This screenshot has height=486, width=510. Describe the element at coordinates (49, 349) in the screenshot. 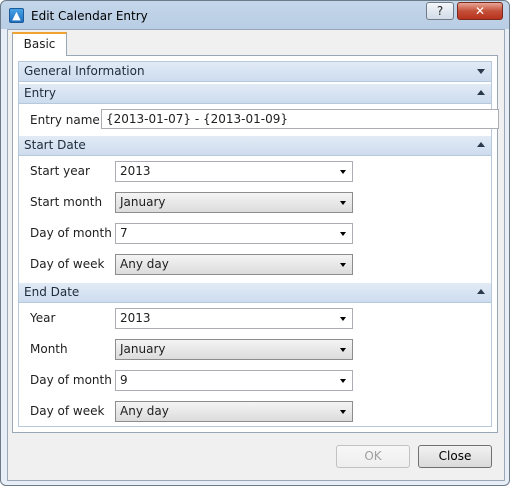

I see `end-month-label: Month` at that location.